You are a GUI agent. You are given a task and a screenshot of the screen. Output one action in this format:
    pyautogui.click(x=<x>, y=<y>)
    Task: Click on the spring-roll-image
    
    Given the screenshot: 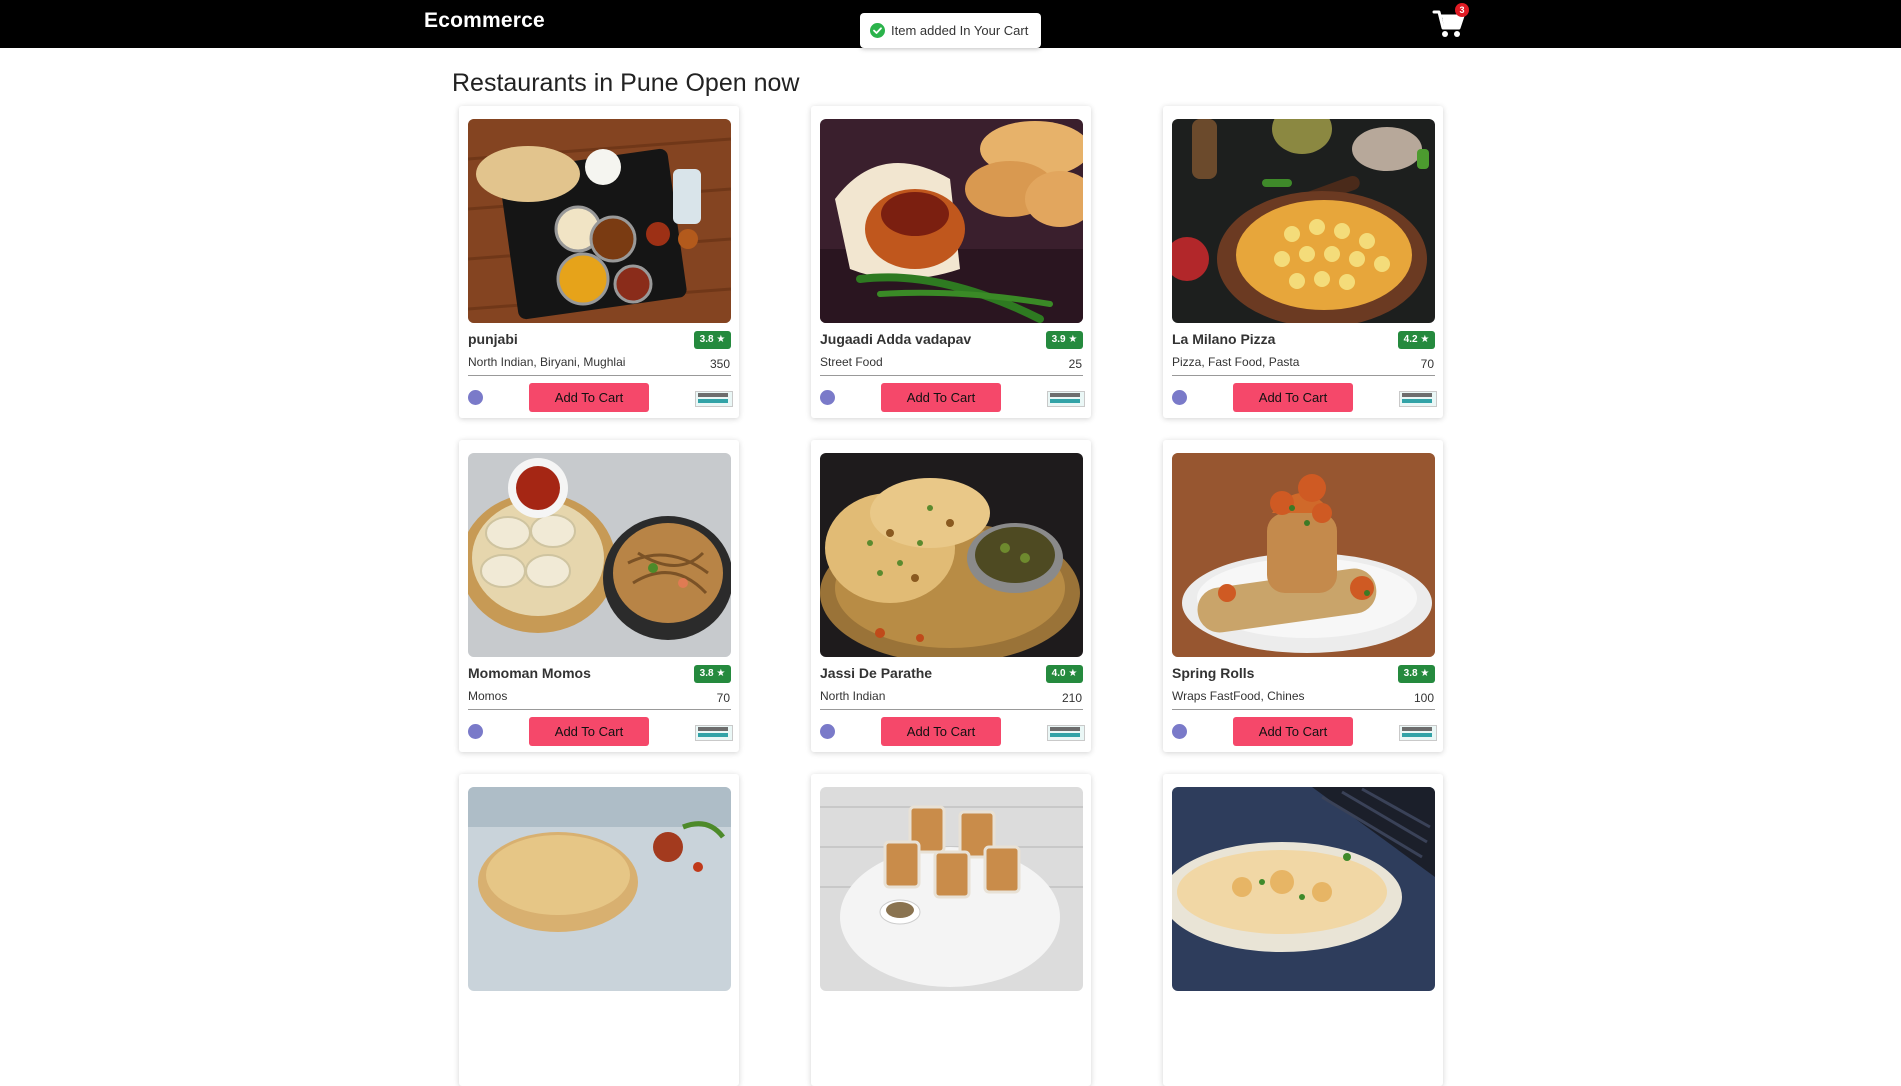 What is the action you would take?
    pyautogui.click(x=1303, y=555)
    